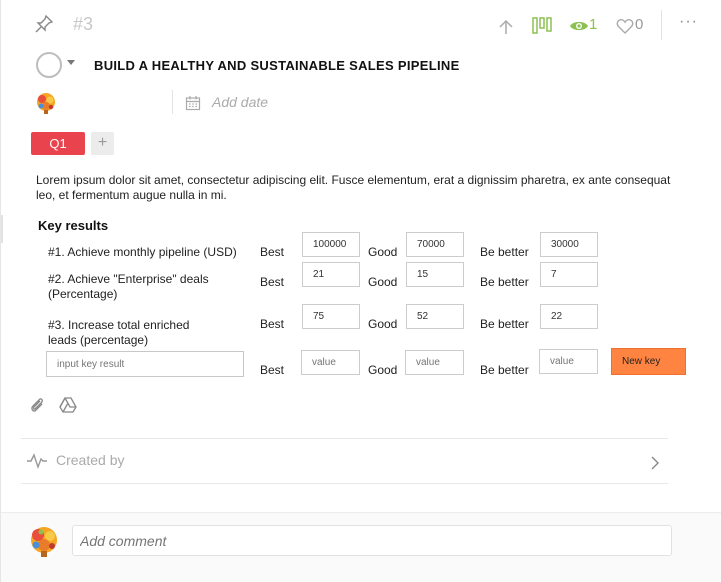 This screenshot has width=721, height=582. I want to click on likes-count: 0, so click(639, 24).